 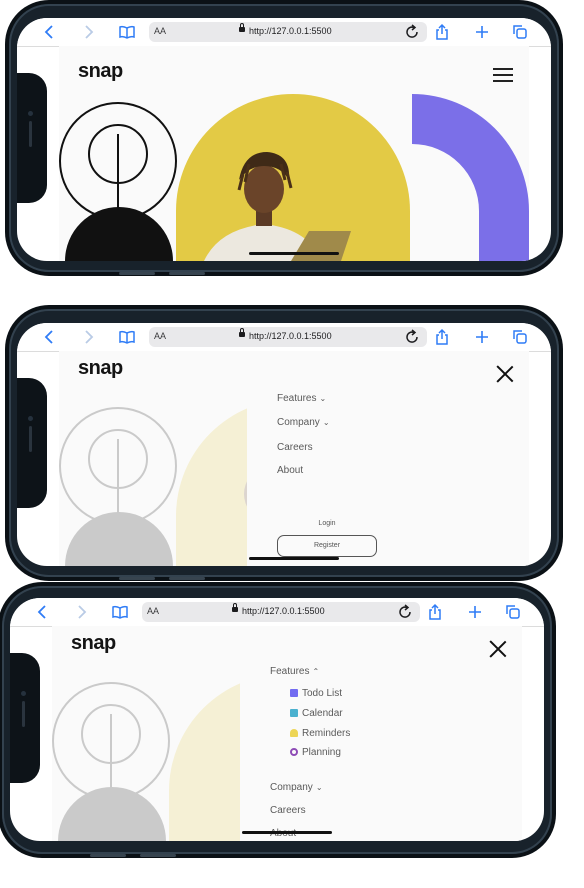 What do you see at coordinates (316, 671) in the screenshot?
I see `chevron-up-icon: ⌃` at bounding box center [316, 671].